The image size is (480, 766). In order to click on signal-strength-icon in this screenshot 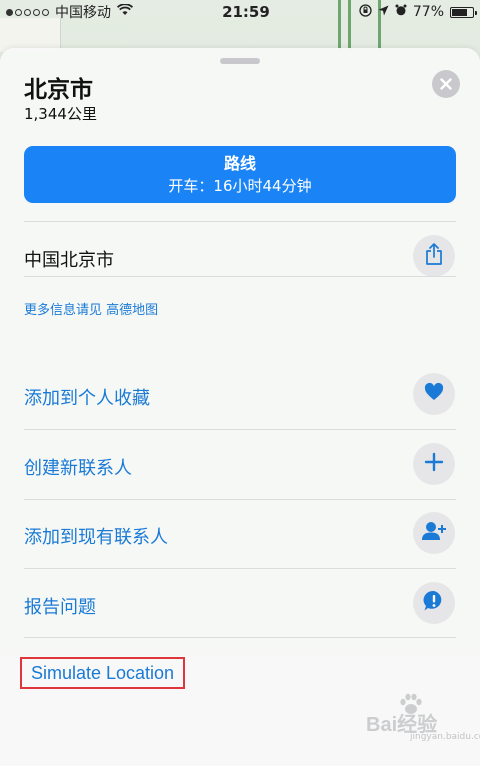, I will do `click(27, 12)`.